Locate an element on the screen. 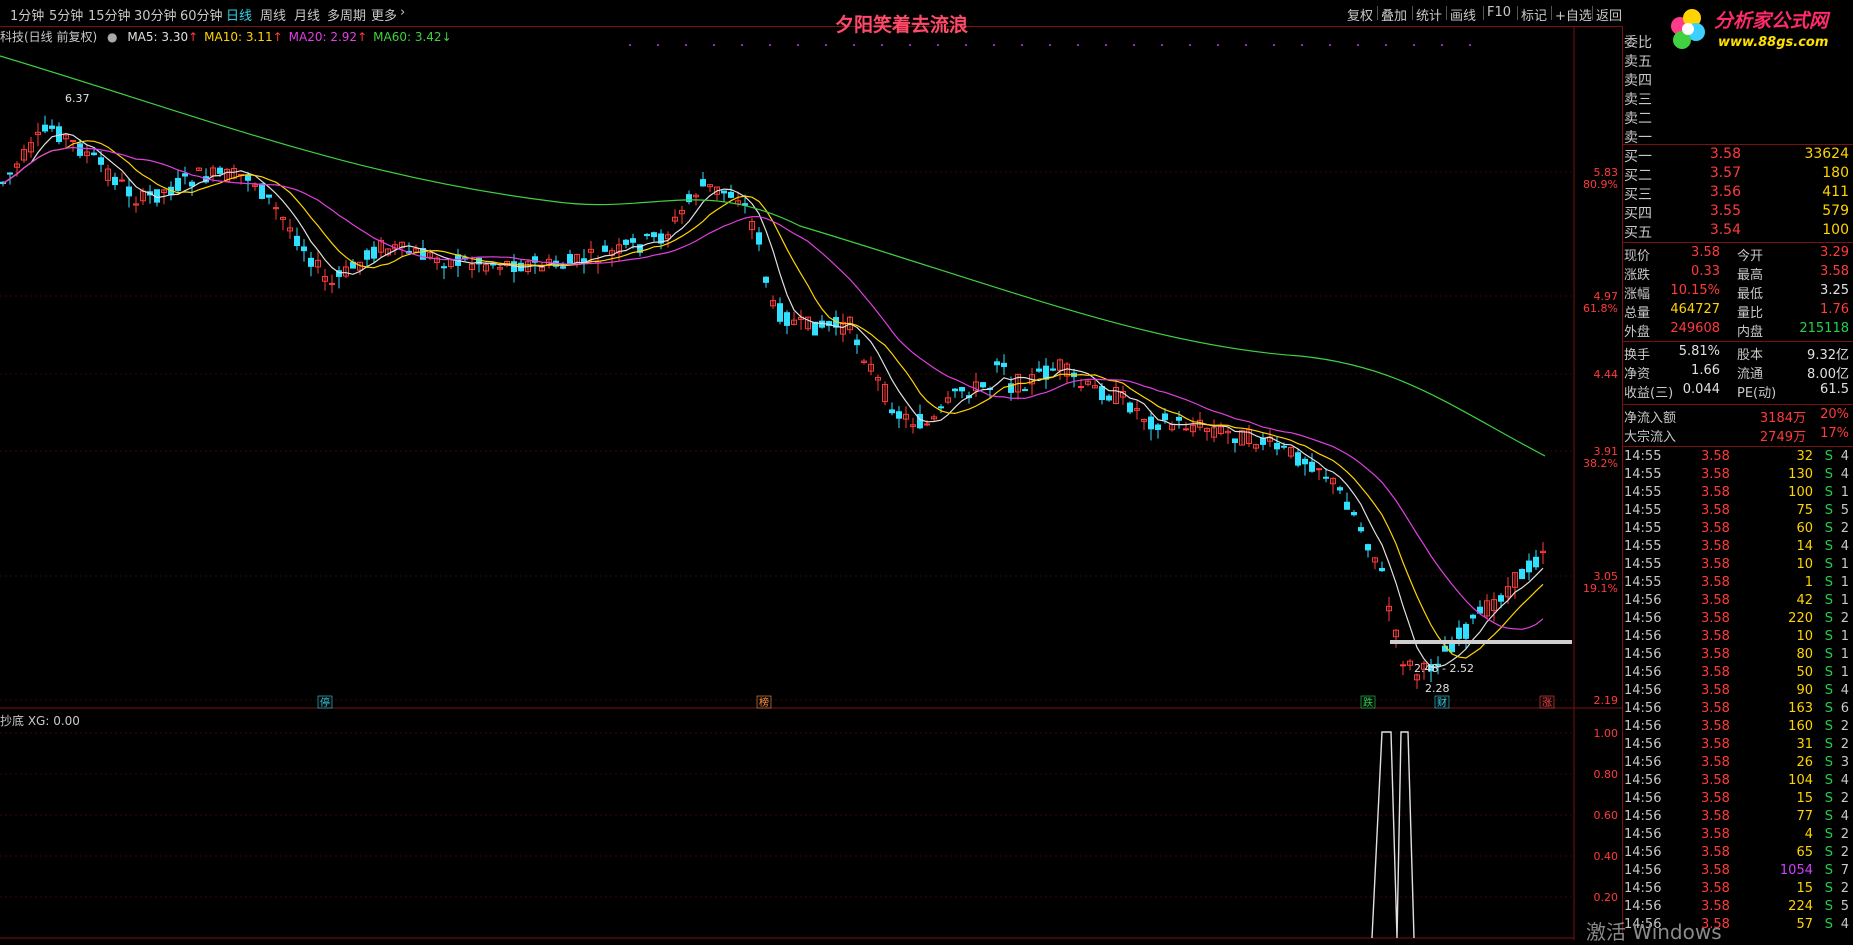 This screenshot has width=1853, height=945. price-annotation: 6.37 is located at coordinates (77, 98).